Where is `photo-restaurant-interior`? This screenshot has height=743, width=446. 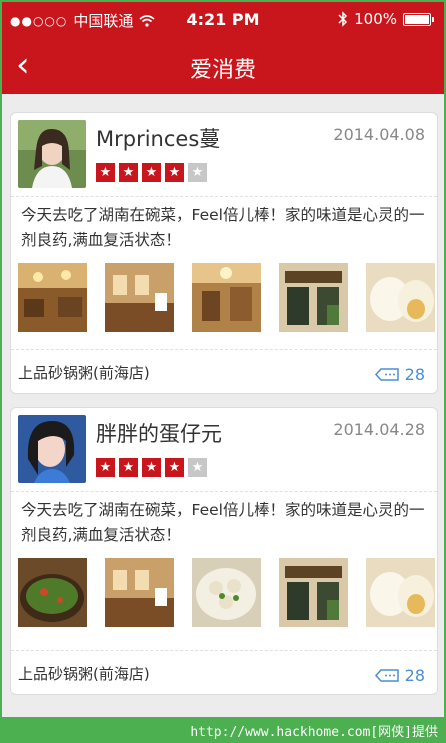
photo-restaurant-interior is located at coordinates (52, 297).